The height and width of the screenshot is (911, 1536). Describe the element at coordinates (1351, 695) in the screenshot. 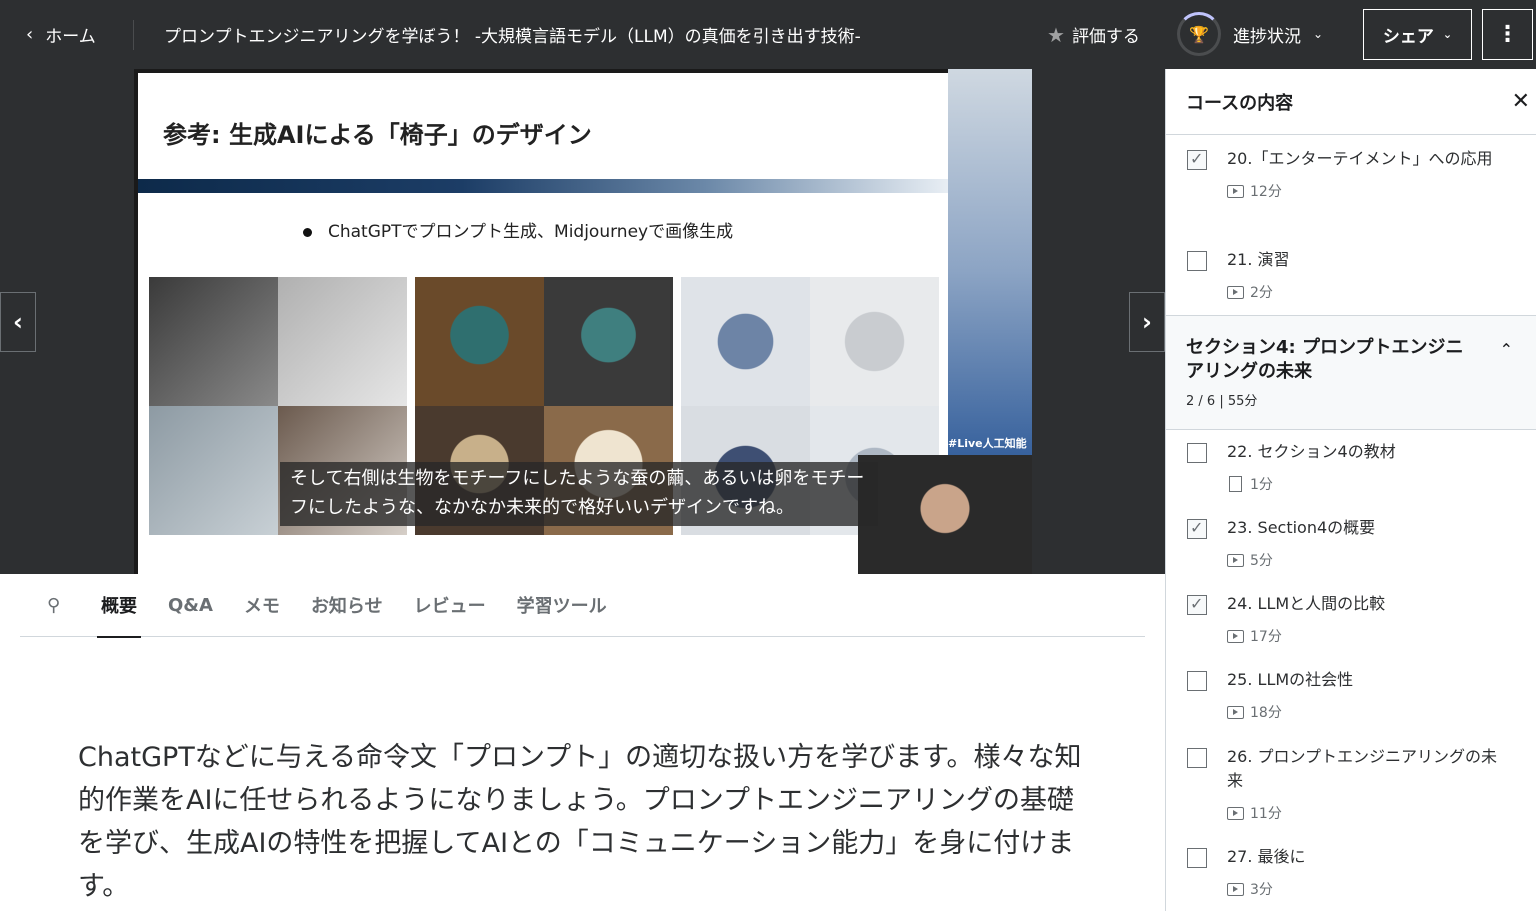

I see `lecture-item: 25. LLMの社会性 18分` at that location.